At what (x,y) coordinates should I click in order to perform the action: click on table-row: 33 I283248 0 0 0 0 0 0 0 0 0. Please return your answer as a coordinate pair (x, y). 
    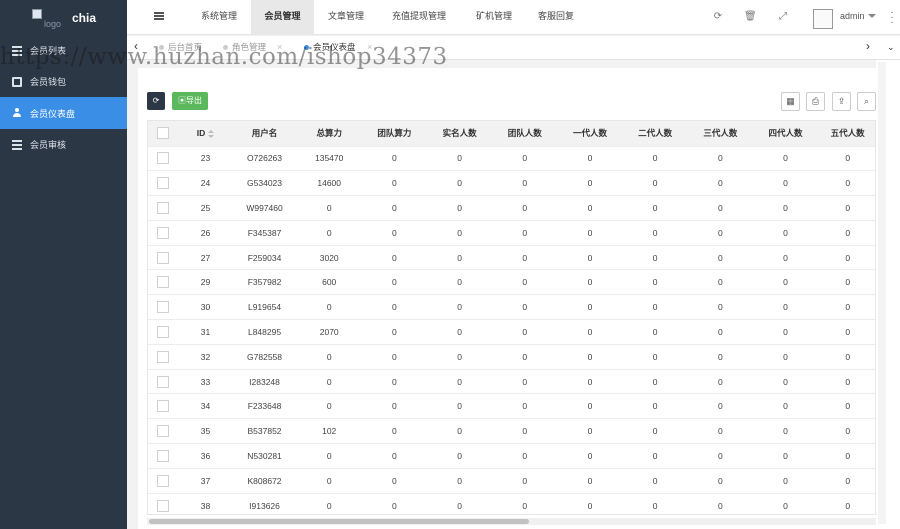
    Looking at the image, I should click on (511, 381).